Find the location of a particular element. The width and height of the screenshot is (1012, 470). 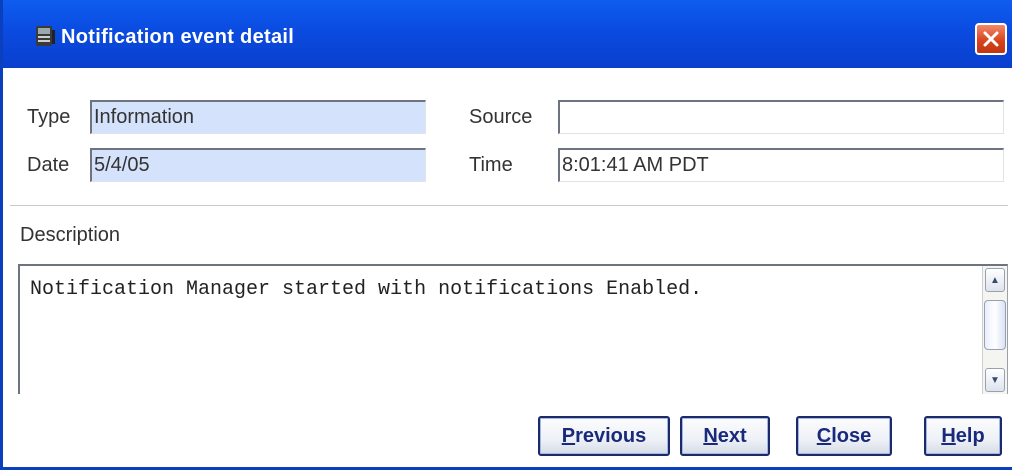

description-scrollbar: ▲ ▼ is located at coordinates (994, 330).